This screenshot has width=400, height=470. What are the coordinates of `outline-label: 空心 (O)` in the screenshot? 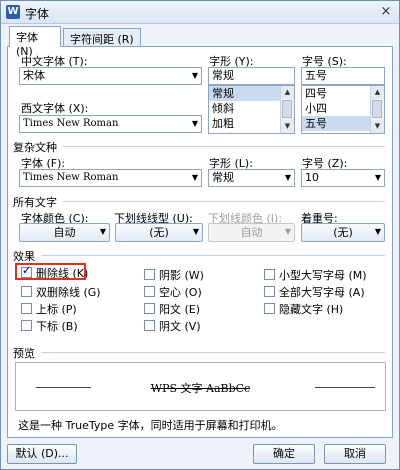 It's located at (180, 292).